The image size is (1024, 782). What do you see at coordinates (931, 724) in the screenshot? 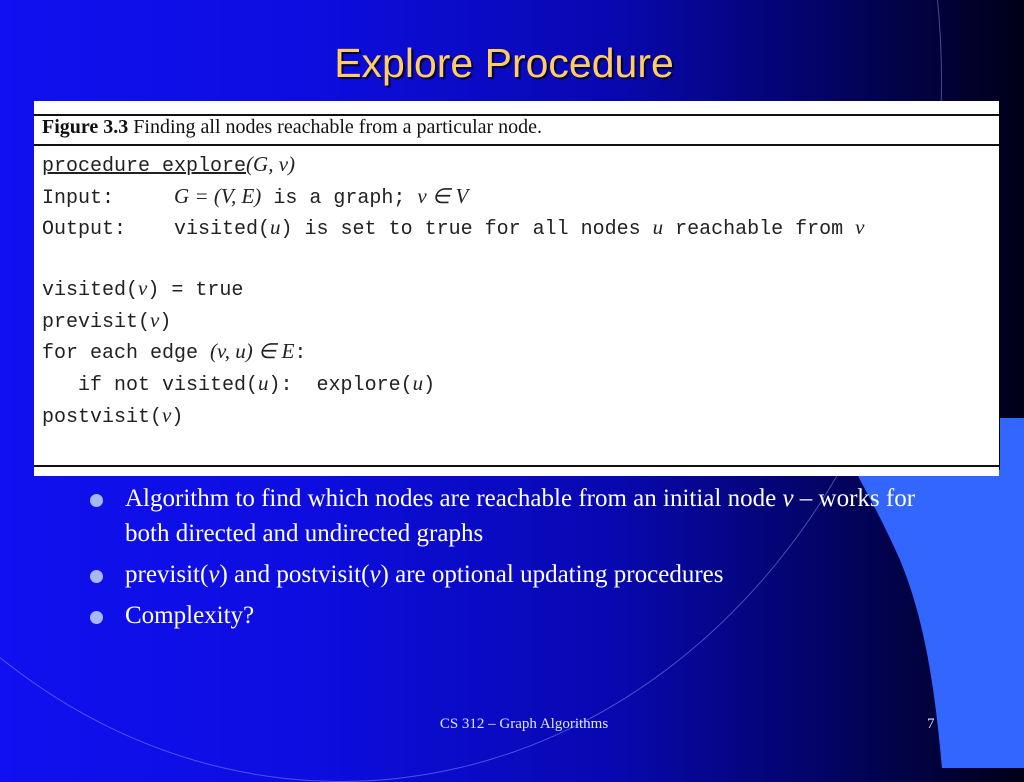
I see `page-number: 7` at bounding box center [931, 724].